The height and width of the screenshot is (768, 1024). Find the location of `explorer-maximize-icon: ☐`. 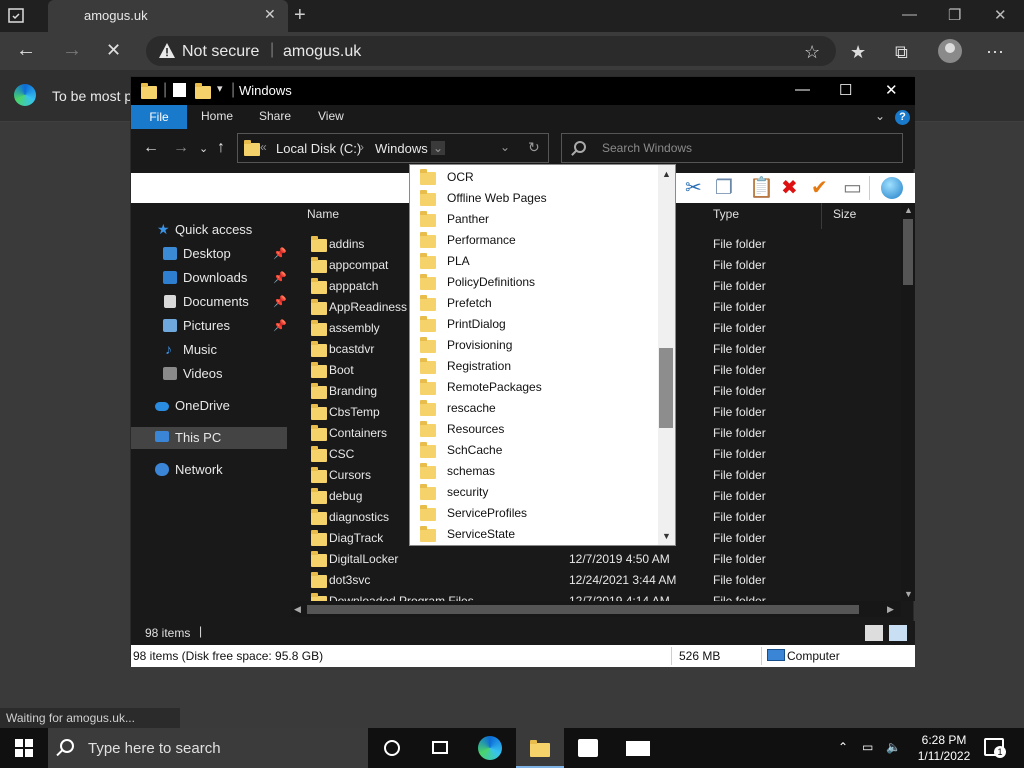

explorer-maximize-icon: ☐ is located at coordinates (845, 90).